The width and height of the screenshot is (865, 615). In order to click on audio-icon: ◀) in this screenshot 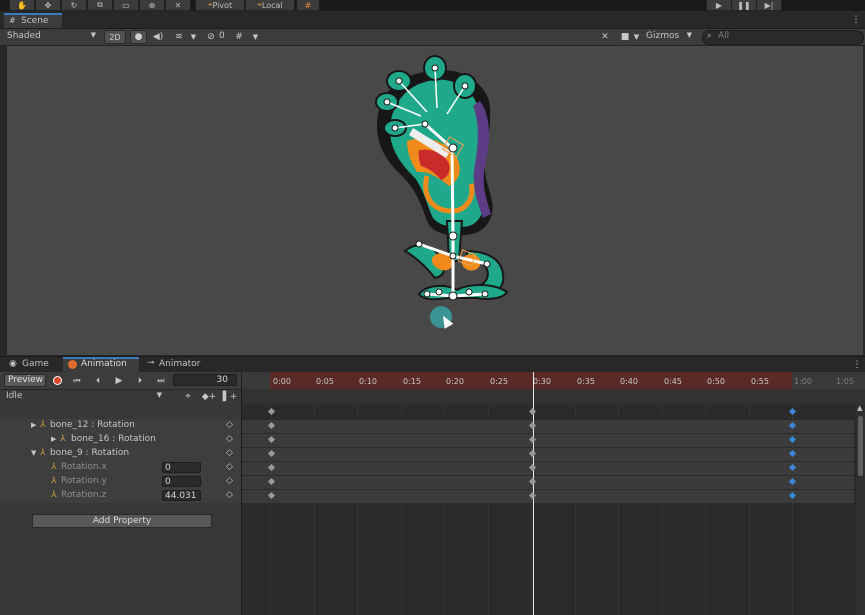, I will do `click(158, 37)`.